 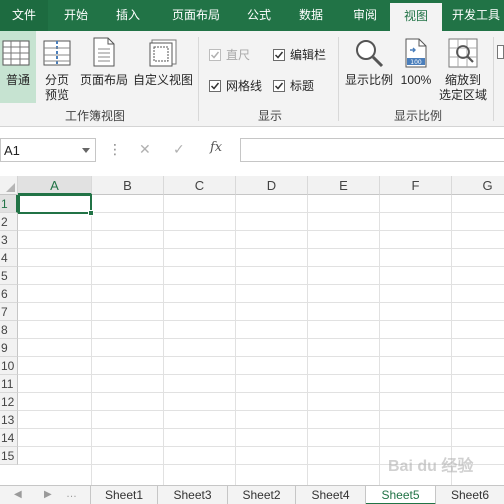 What do you see at coordinates (48, 494) in the screenshot?
I see `scroll-right-icon: ▶` at bounding box center [48, 494].